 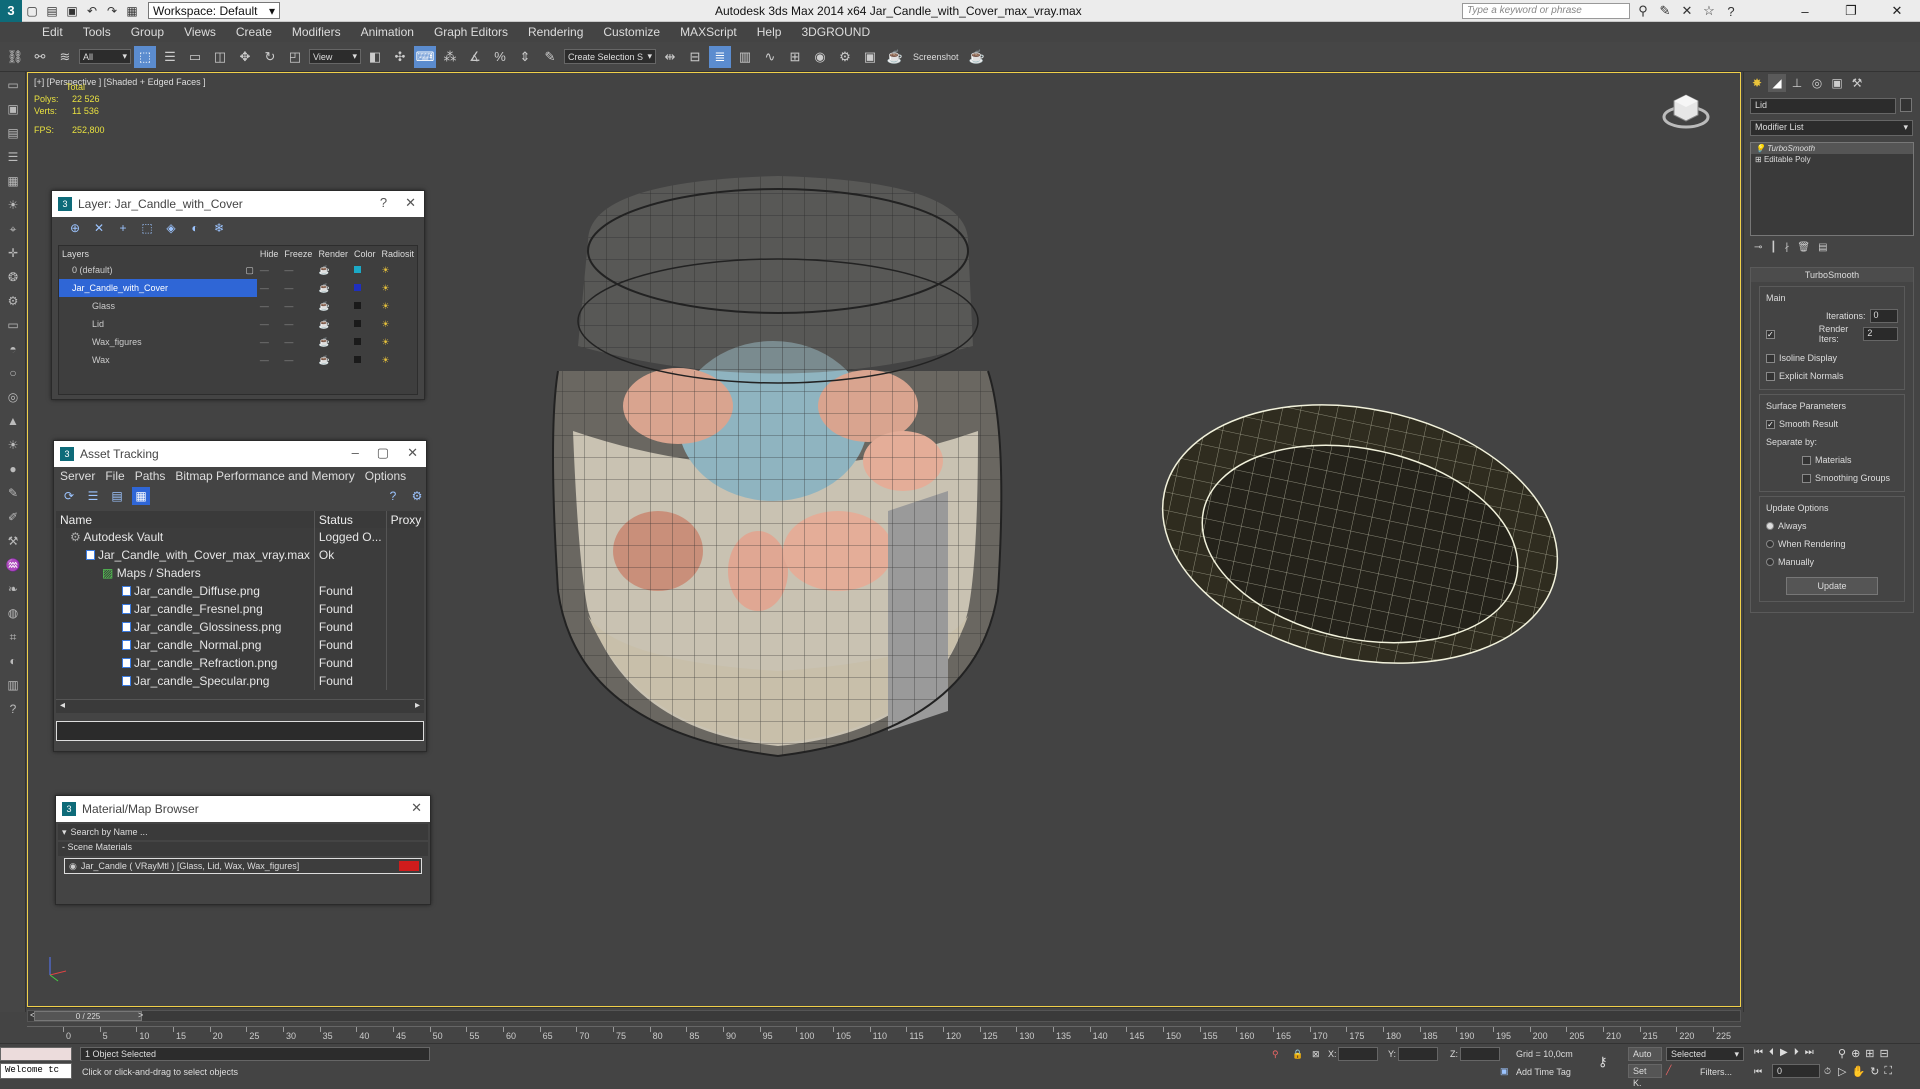 I want to click on pin-stack-icon: ⊸, so click(x=1758, y=247).